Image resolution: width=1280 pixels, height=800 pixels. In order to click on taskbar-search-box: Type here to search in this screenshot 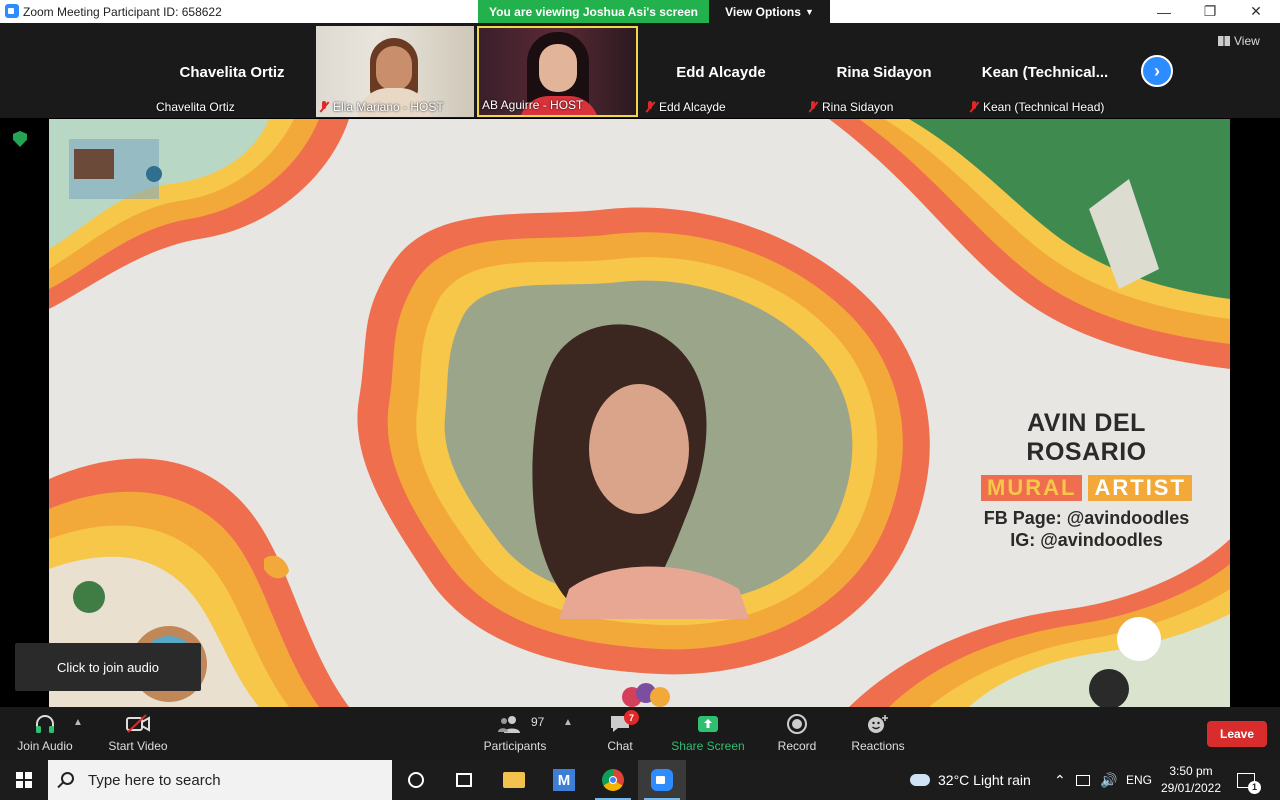, I will do `click(220, 780)`.